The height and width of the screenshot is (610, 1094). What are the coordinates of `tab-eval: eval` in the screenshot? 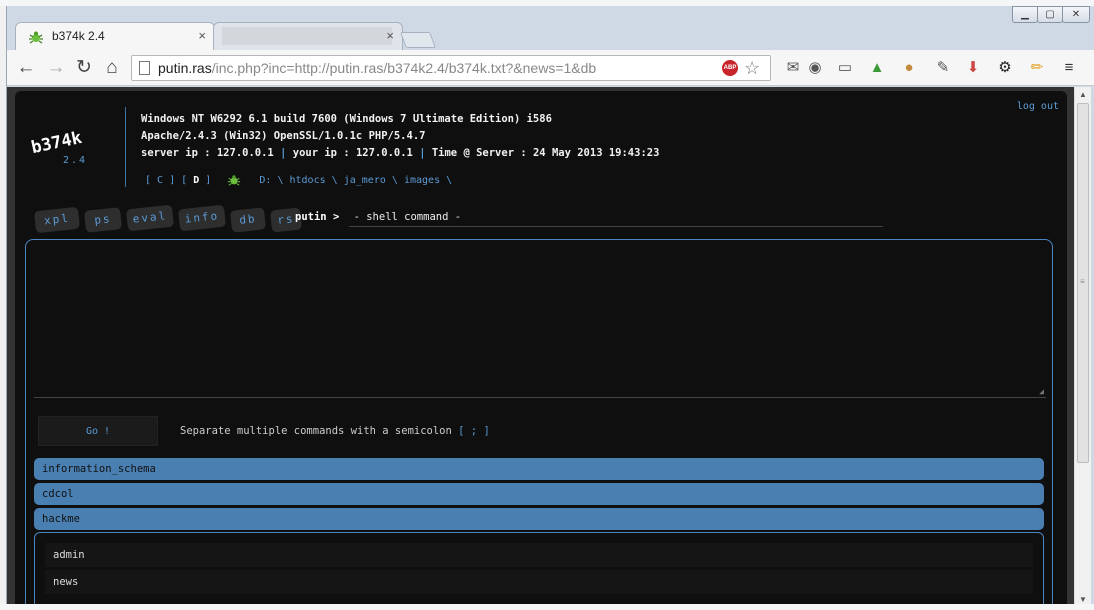 It's located at (150, 218).